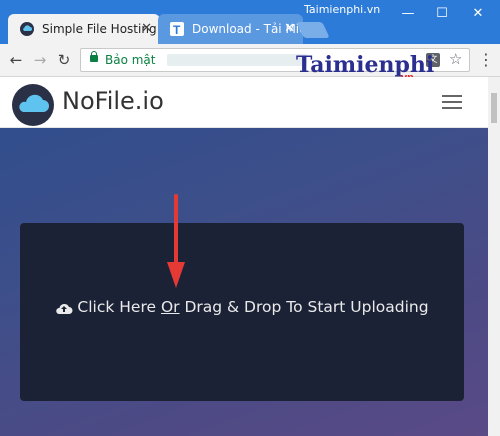  I want to click on taimienphi-favicon-icon: T, so click(177, 29).